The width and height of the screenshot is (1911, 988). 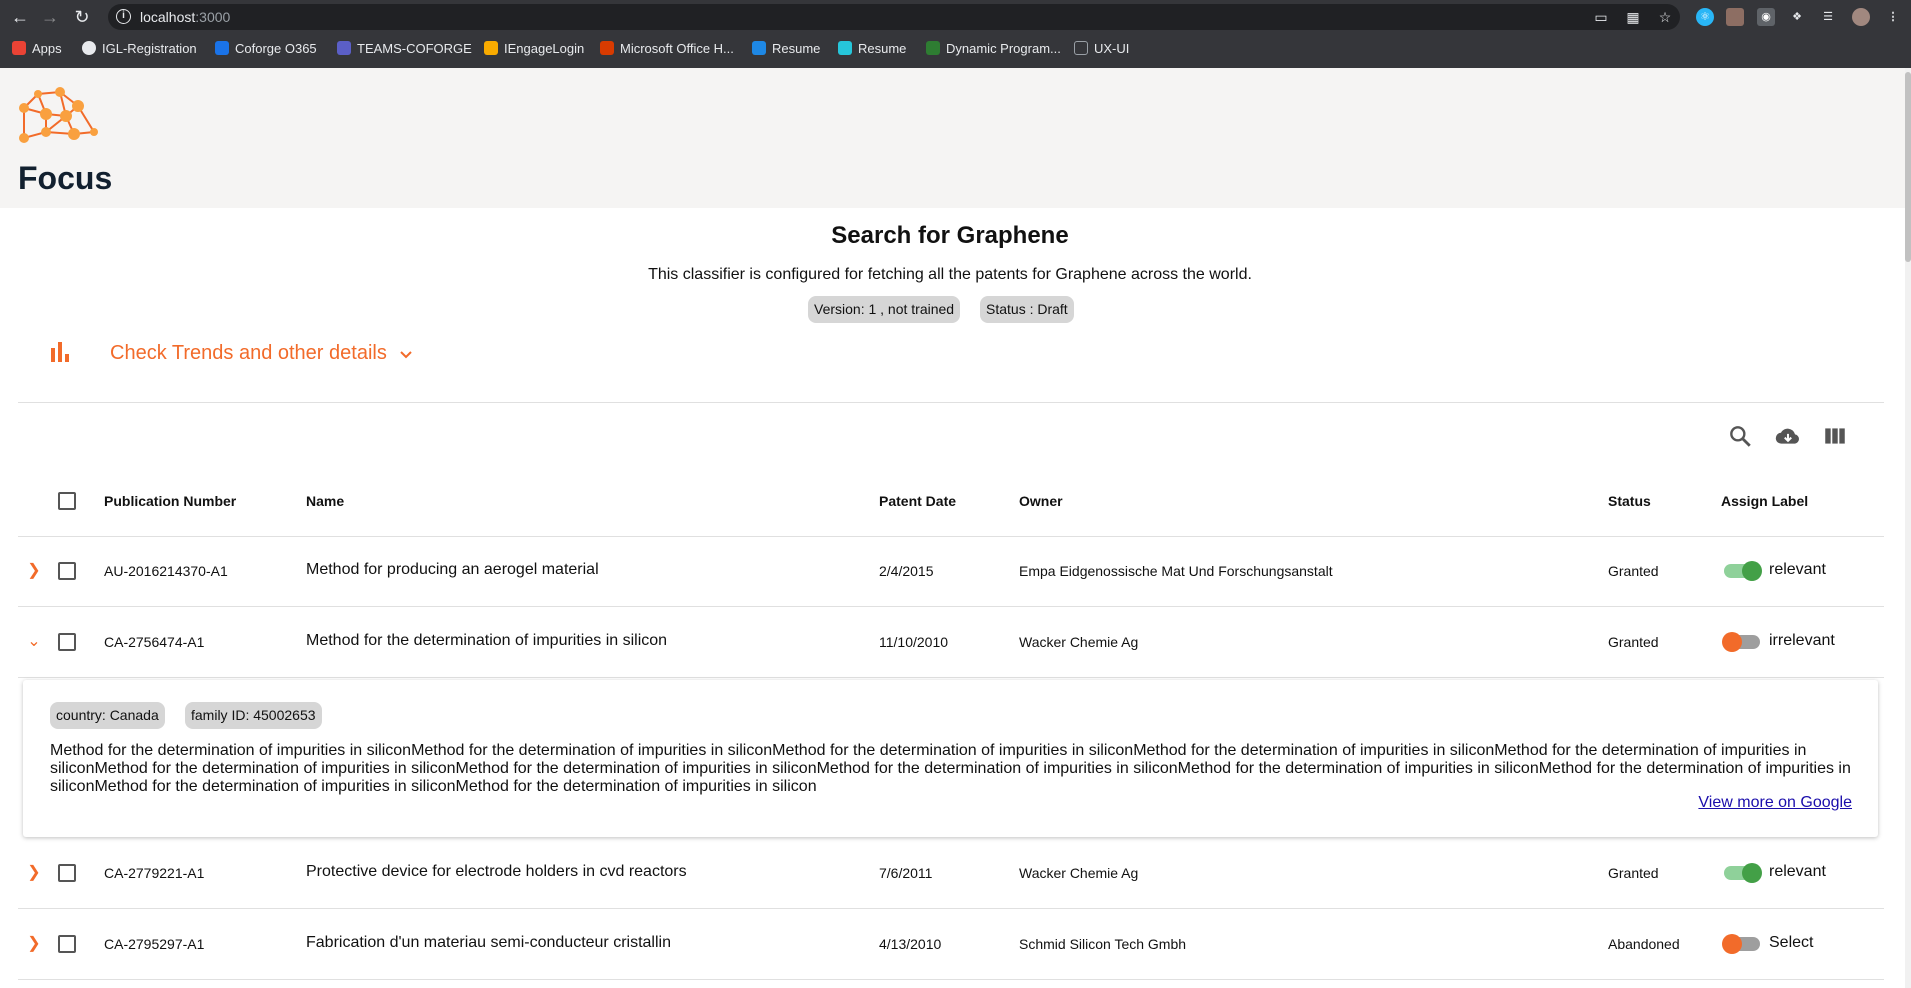 What do you see at coordinates (65, 178) in the screenshot?
I see `app-title: Focus` at bounding box center [65, 178].